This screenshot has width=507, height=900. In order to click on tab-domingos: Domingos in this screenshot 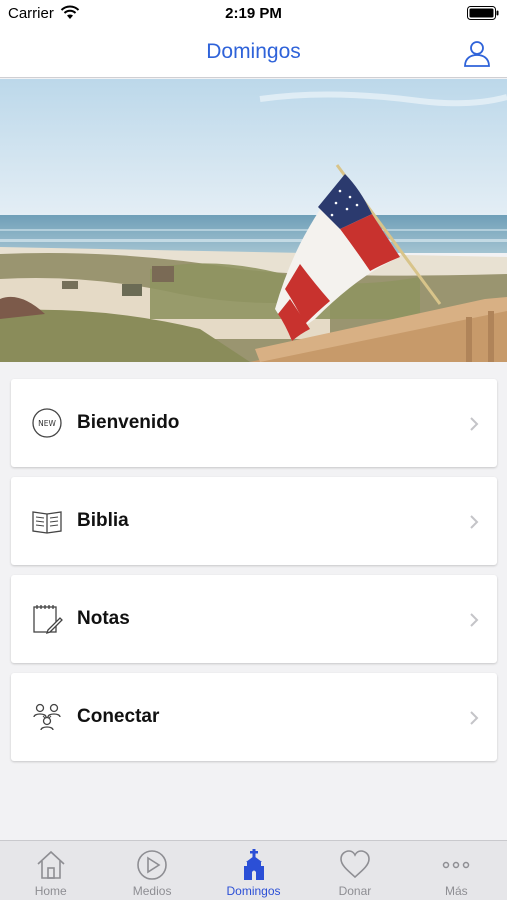, I will do `click(253, 870)`.